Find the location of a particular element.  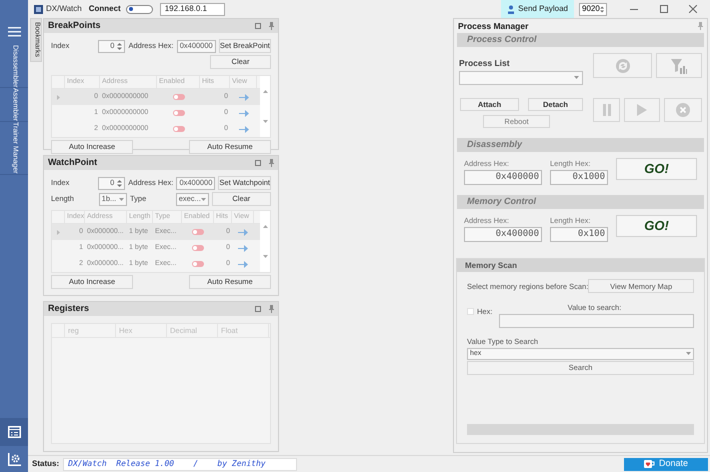

field-label: Process List is located at coordinates (485, 63).